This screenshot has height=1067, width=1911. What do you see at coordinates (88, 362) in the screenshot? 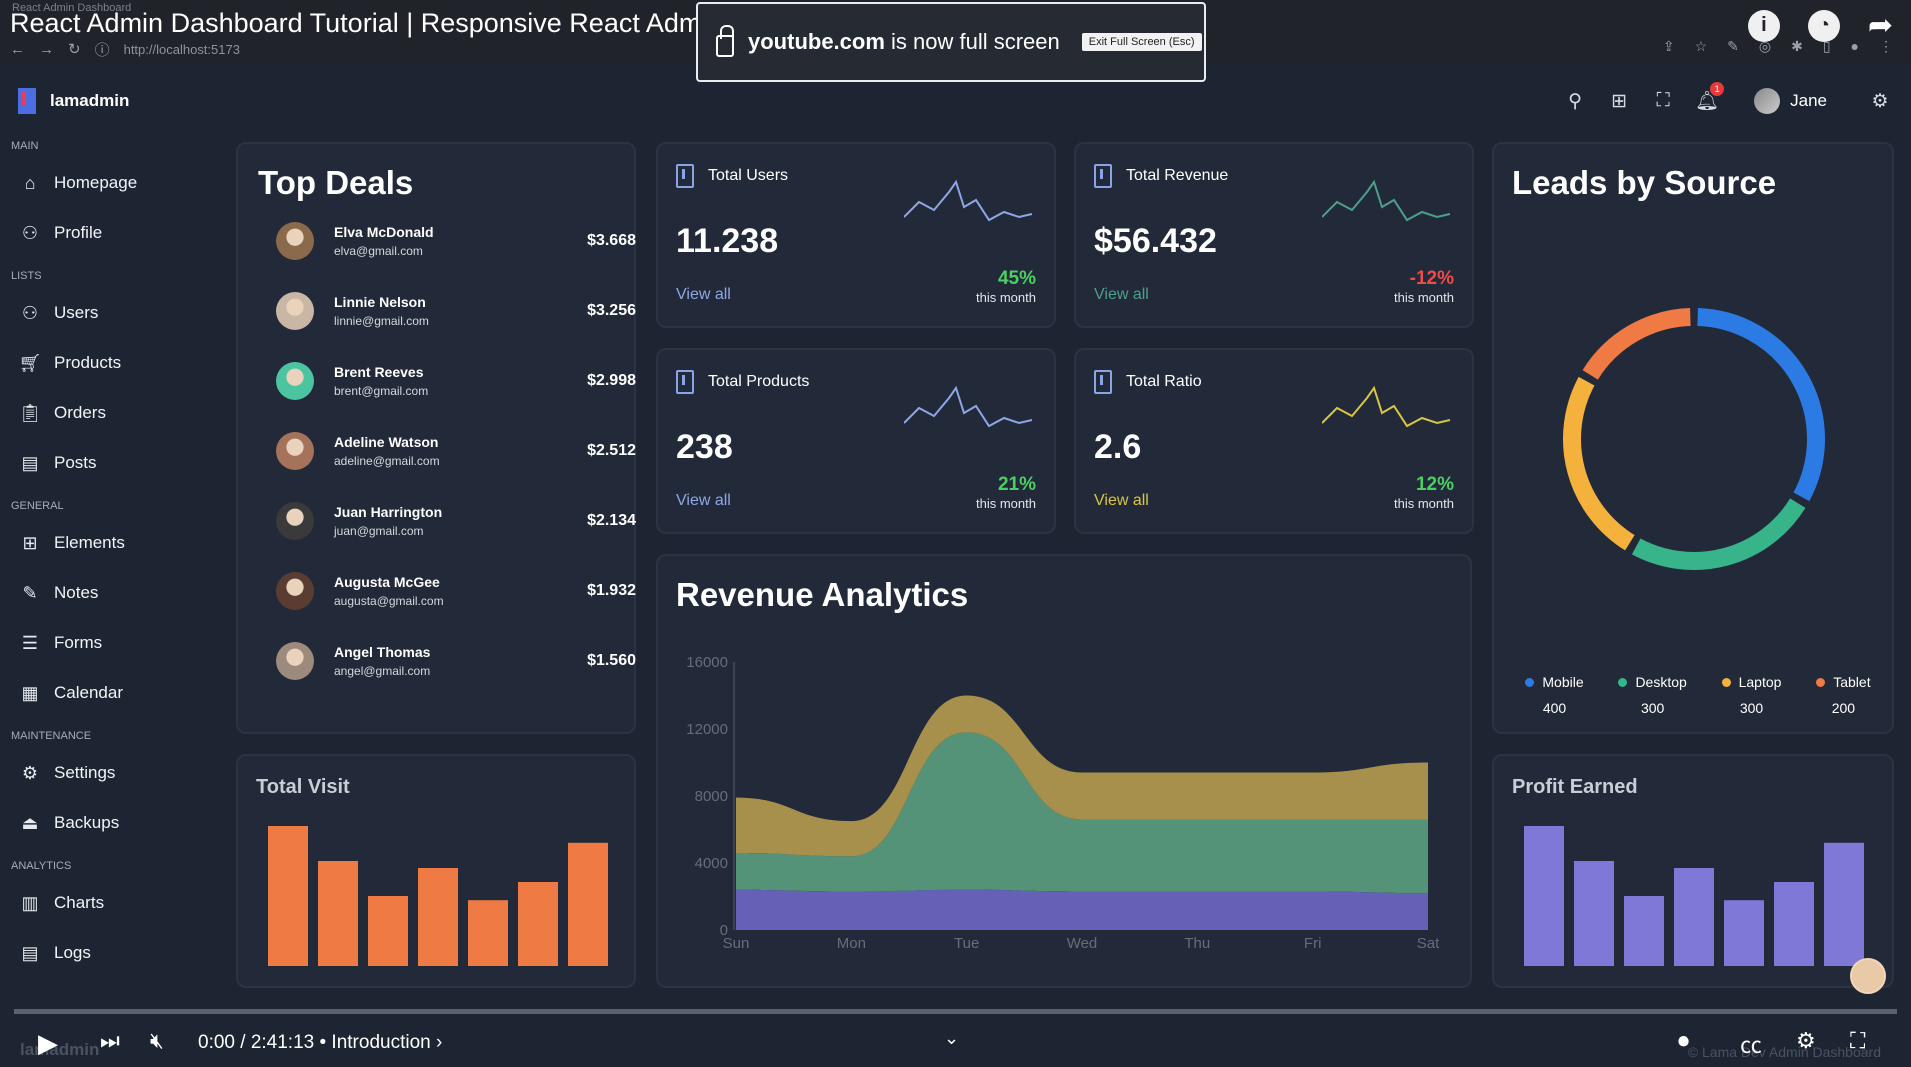
I see `sidebar-item-label: Products` at bounding box center [88, 362].